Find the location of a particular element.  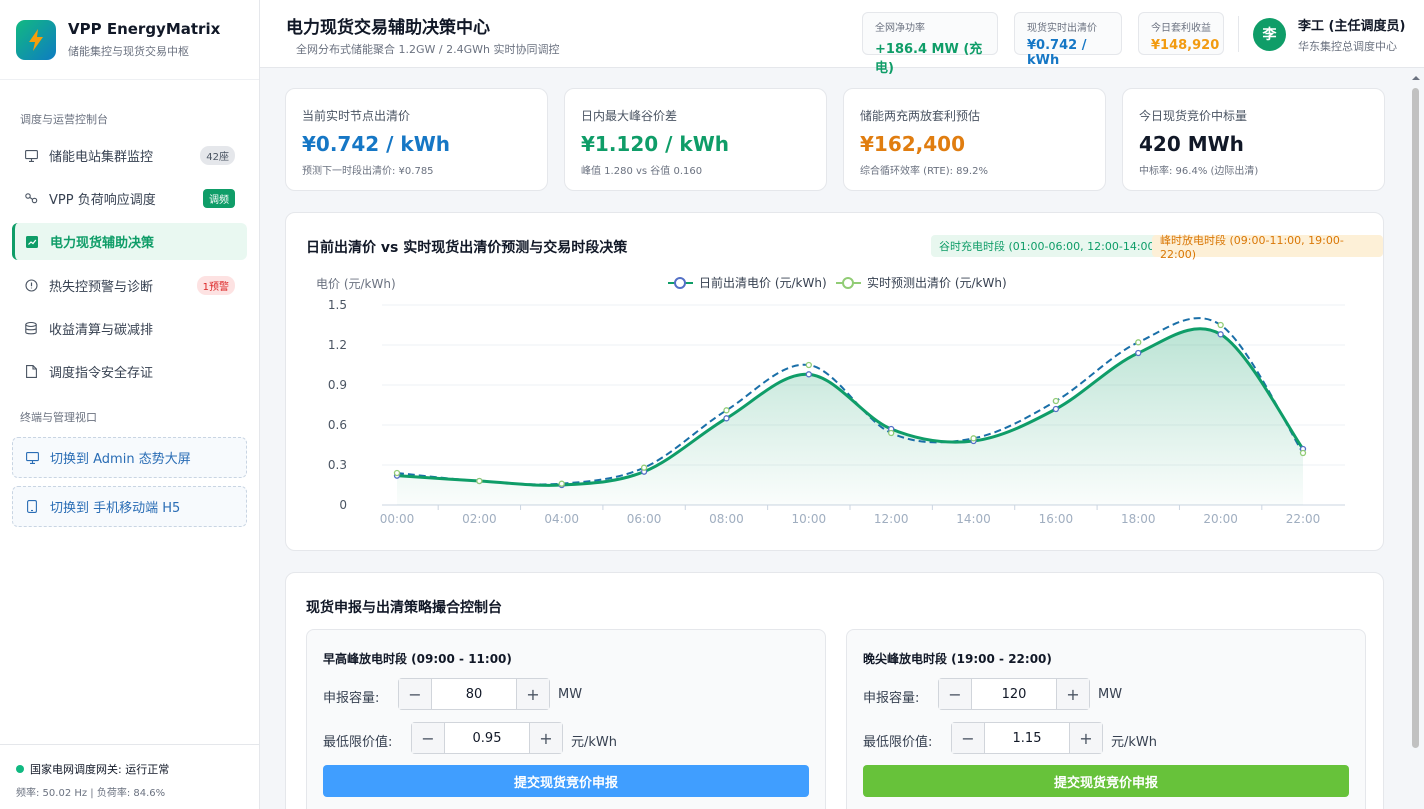

capacity-value: 120 is located at coordinates (1014, 694).